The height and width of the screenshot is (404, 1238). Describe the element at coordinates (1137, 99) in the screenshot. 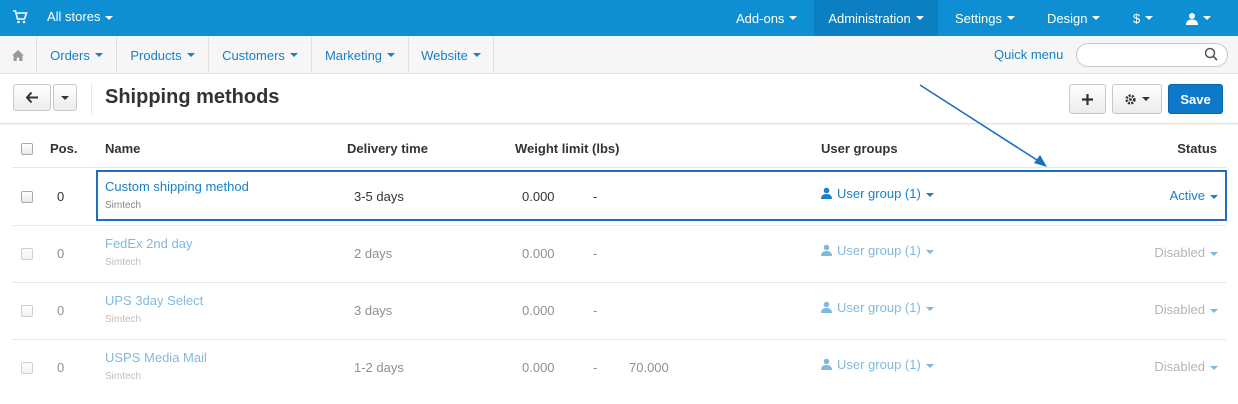

I see `settings-button` at that location.